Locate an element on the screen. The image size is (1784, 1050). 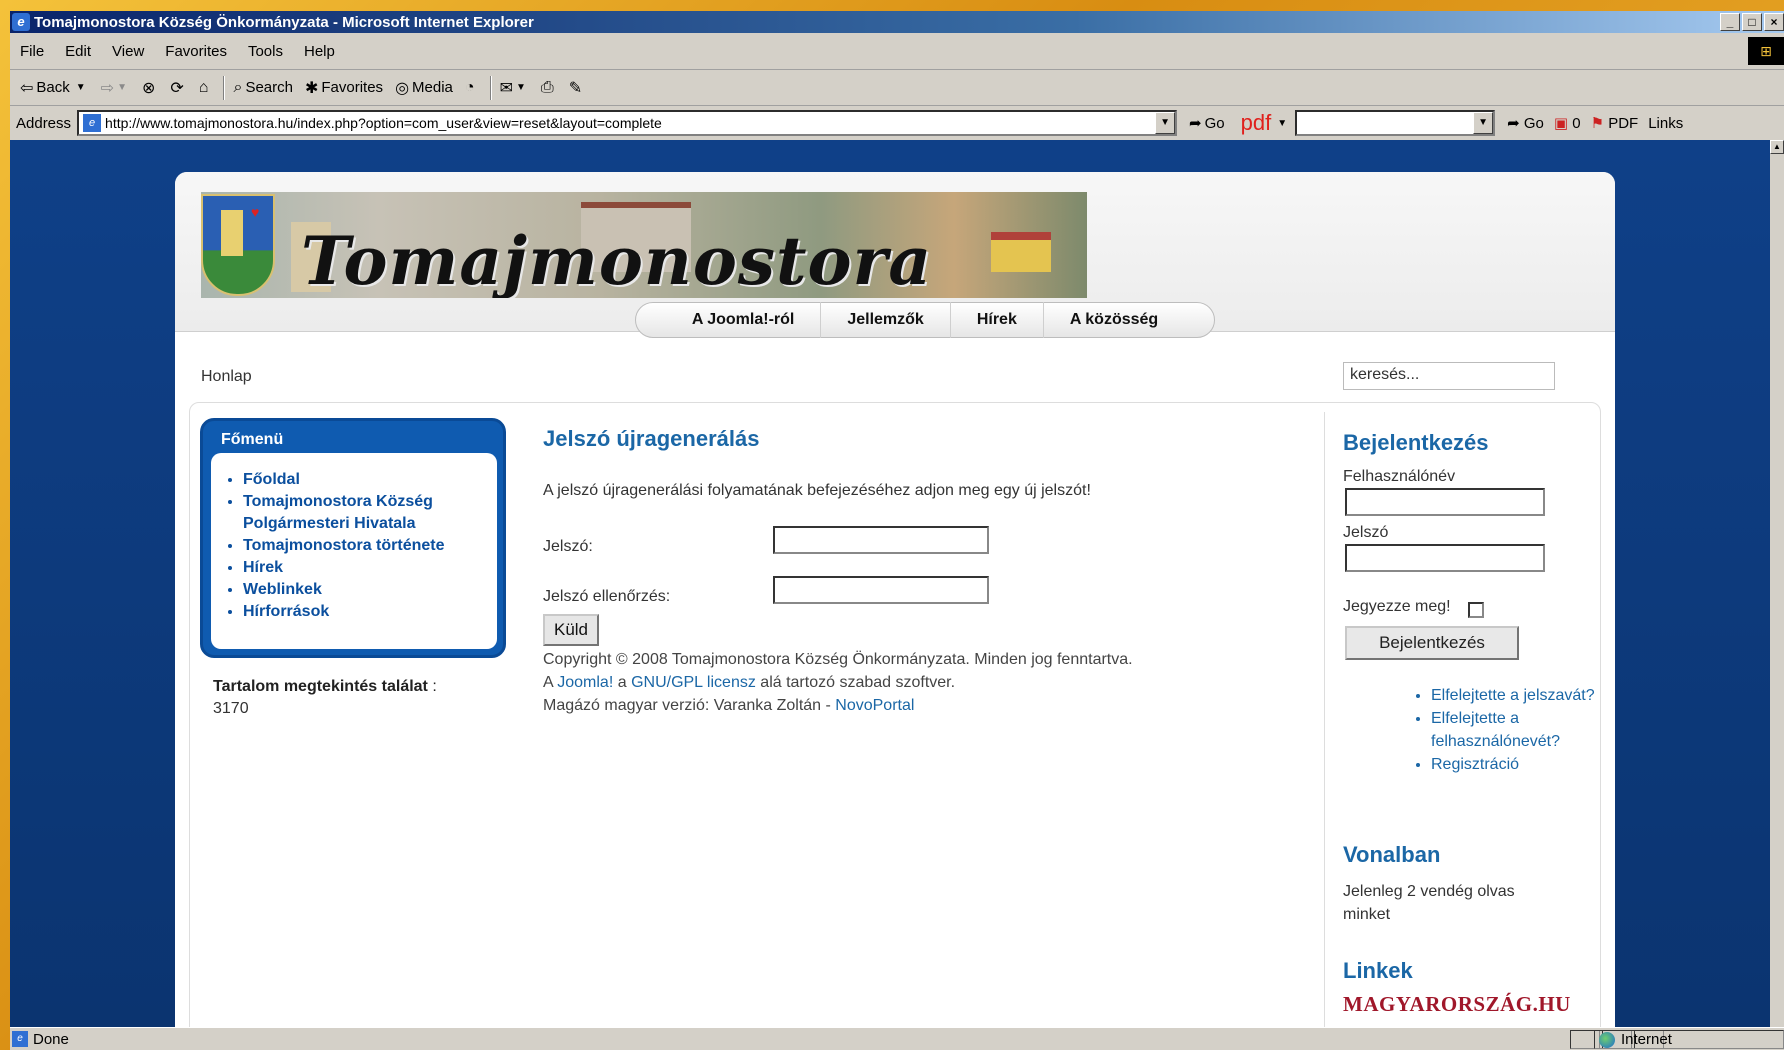
license-text-a: A is located at coordinates (550, 682).